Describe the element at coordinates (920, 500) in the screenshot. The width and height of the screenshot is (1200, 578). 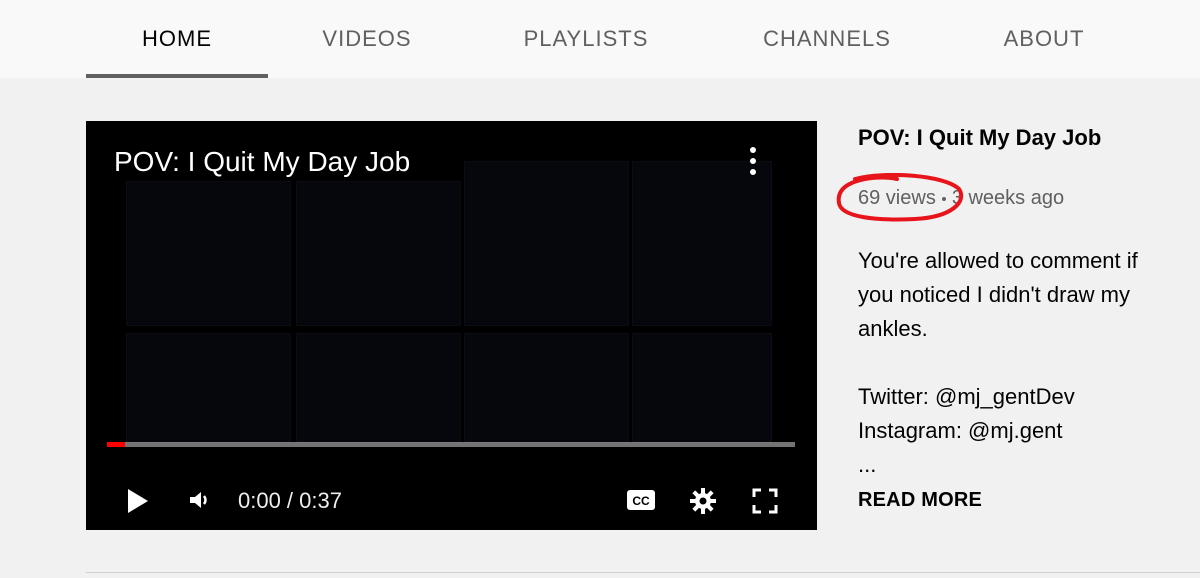
I see `read-more-button: READ MORE` at that location.